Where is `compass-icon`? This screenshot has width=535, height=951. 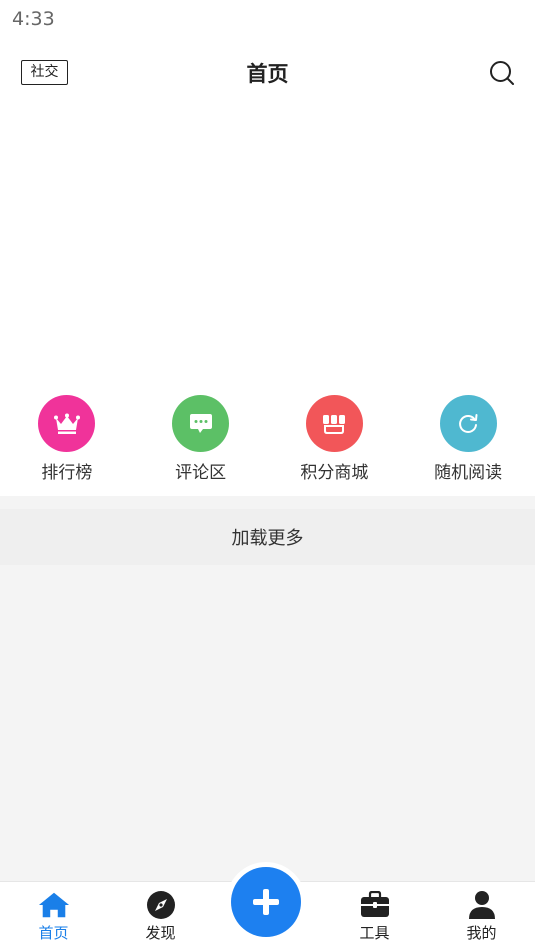
compass-icon is located at coordinates (161, 905).